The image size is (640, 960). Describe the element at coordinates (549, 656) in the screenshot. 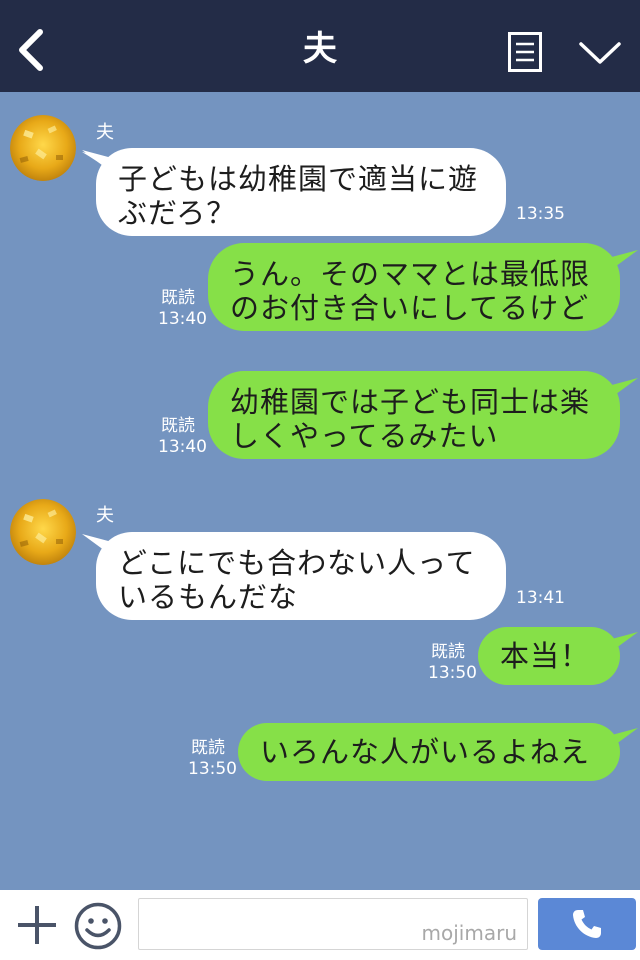

I see `message-bubble: 本当！` at that location.